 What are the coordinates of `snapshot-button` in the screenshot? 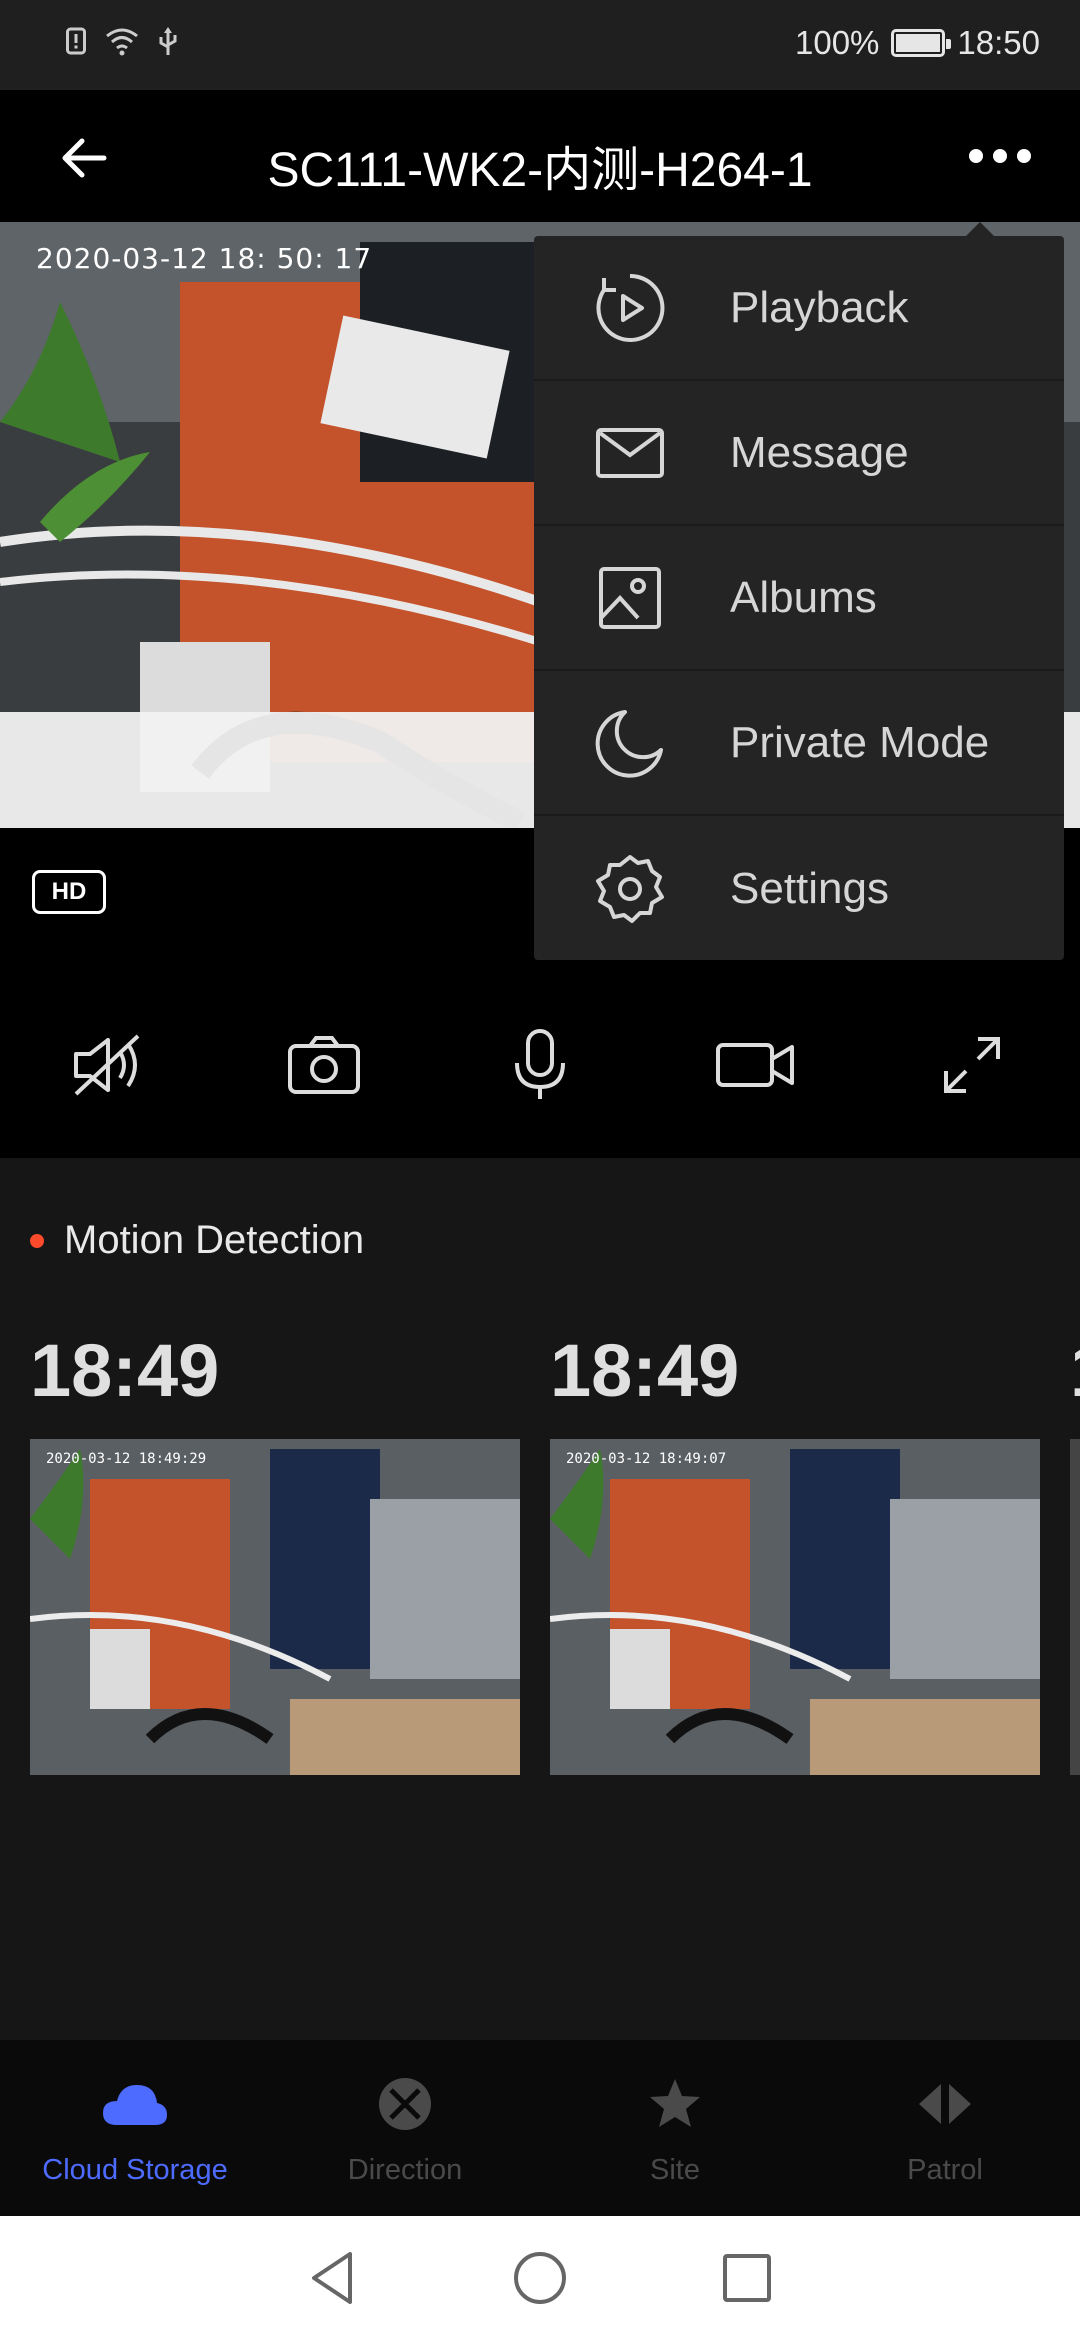 It's located at (324, 1065).